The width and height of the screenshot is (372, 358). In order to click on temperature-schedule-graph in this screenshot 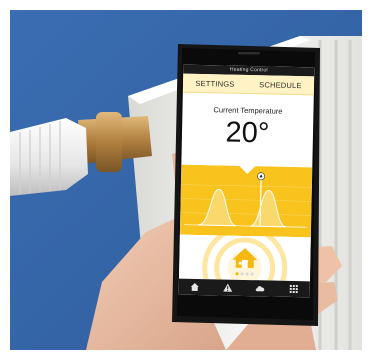, I will do `click(246, 201)`.